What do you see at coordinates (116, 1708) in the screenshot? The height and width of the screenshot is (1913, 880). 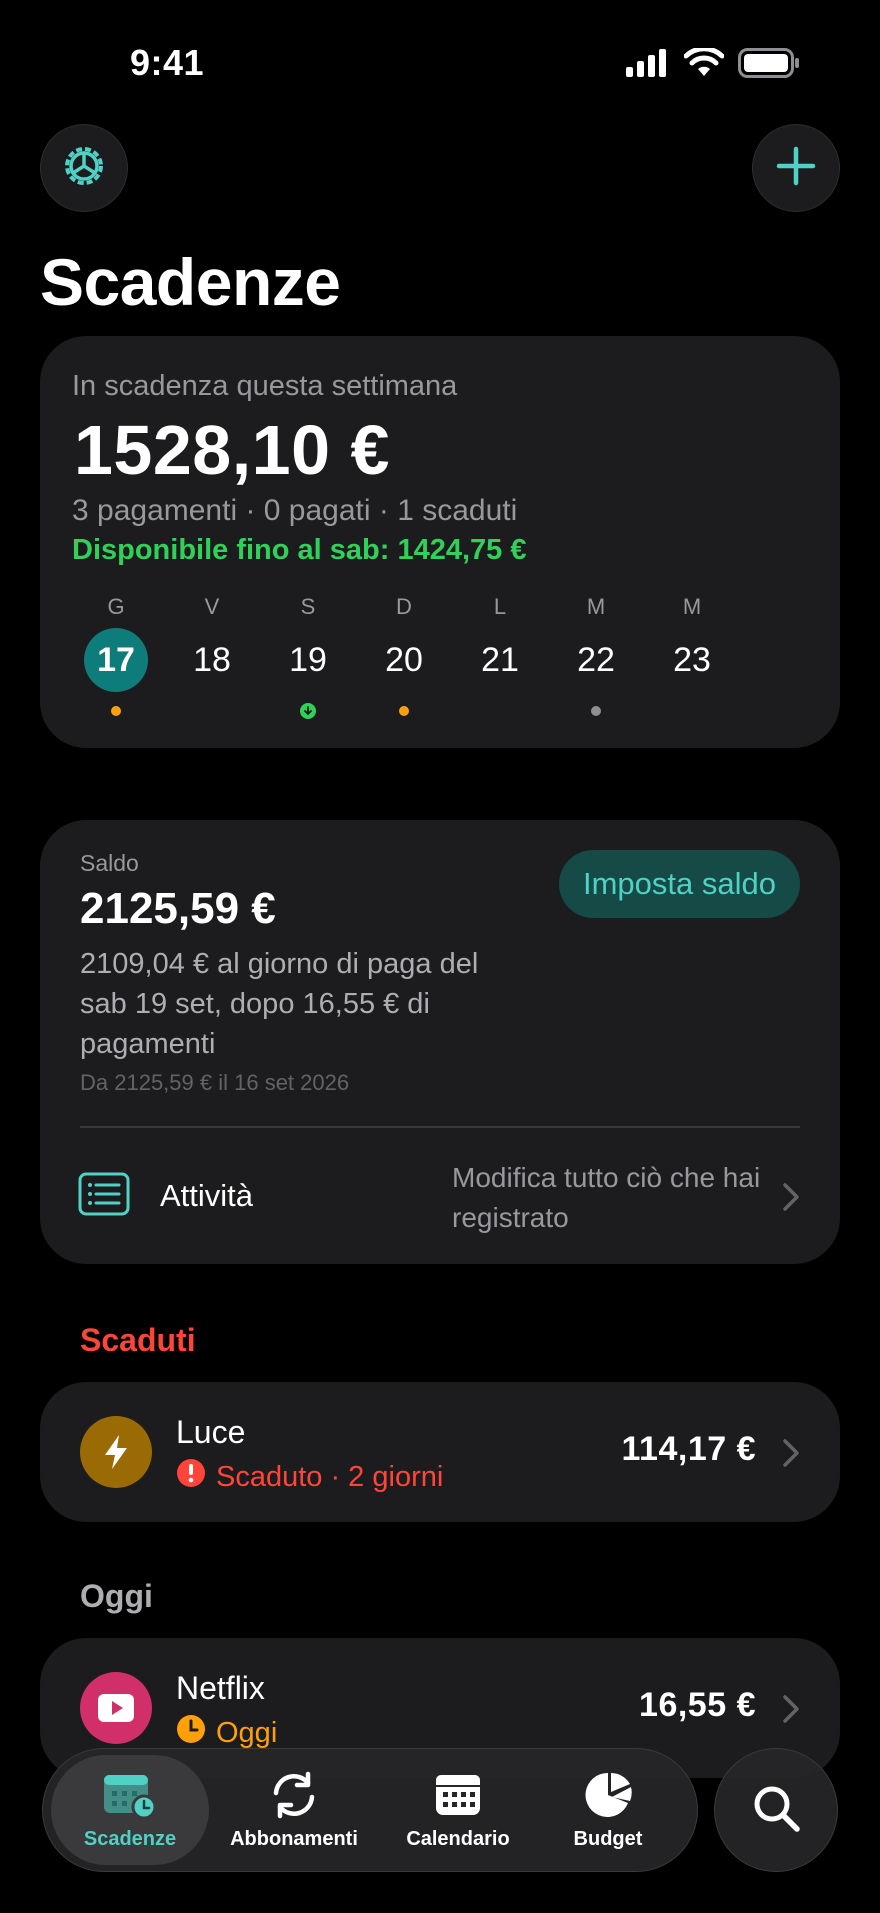 I see `play-icon` at bounding box center [116, 1708].